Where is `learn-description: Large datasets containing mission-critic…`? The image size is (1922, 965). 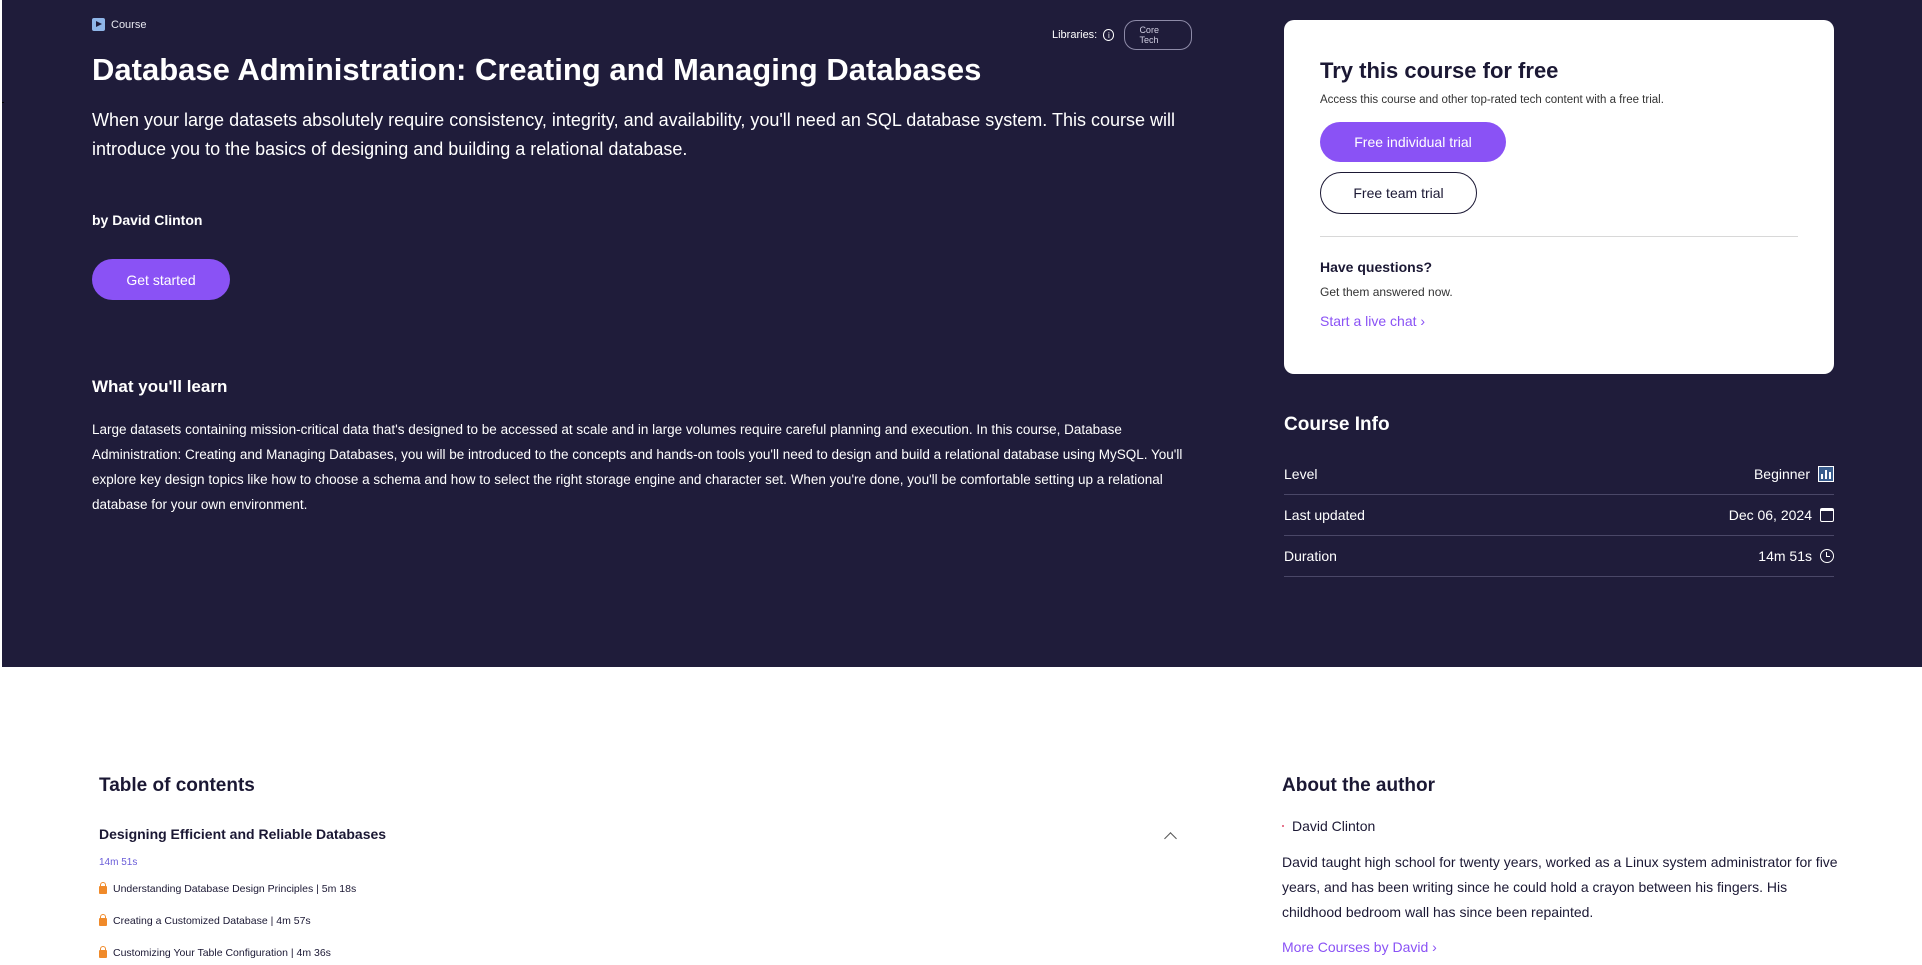 learn-description: Large datasets containing mission-critic… is located at coordinates (637, 467).